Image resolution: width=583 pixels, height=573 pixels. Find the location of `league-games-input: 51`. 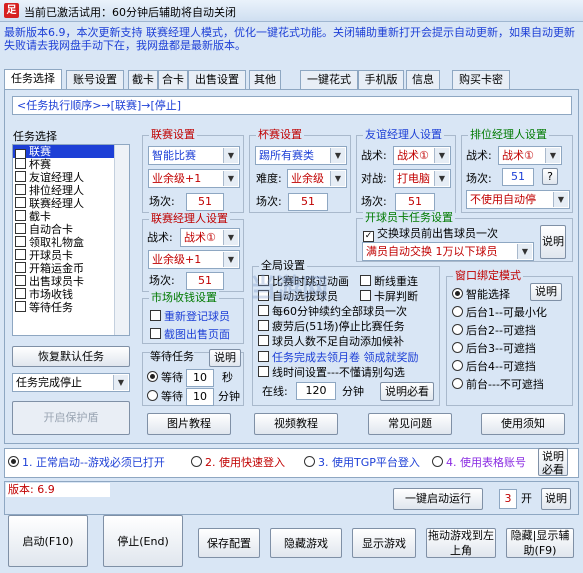

league-games-input: 51 is located at coordinates (205, 202).